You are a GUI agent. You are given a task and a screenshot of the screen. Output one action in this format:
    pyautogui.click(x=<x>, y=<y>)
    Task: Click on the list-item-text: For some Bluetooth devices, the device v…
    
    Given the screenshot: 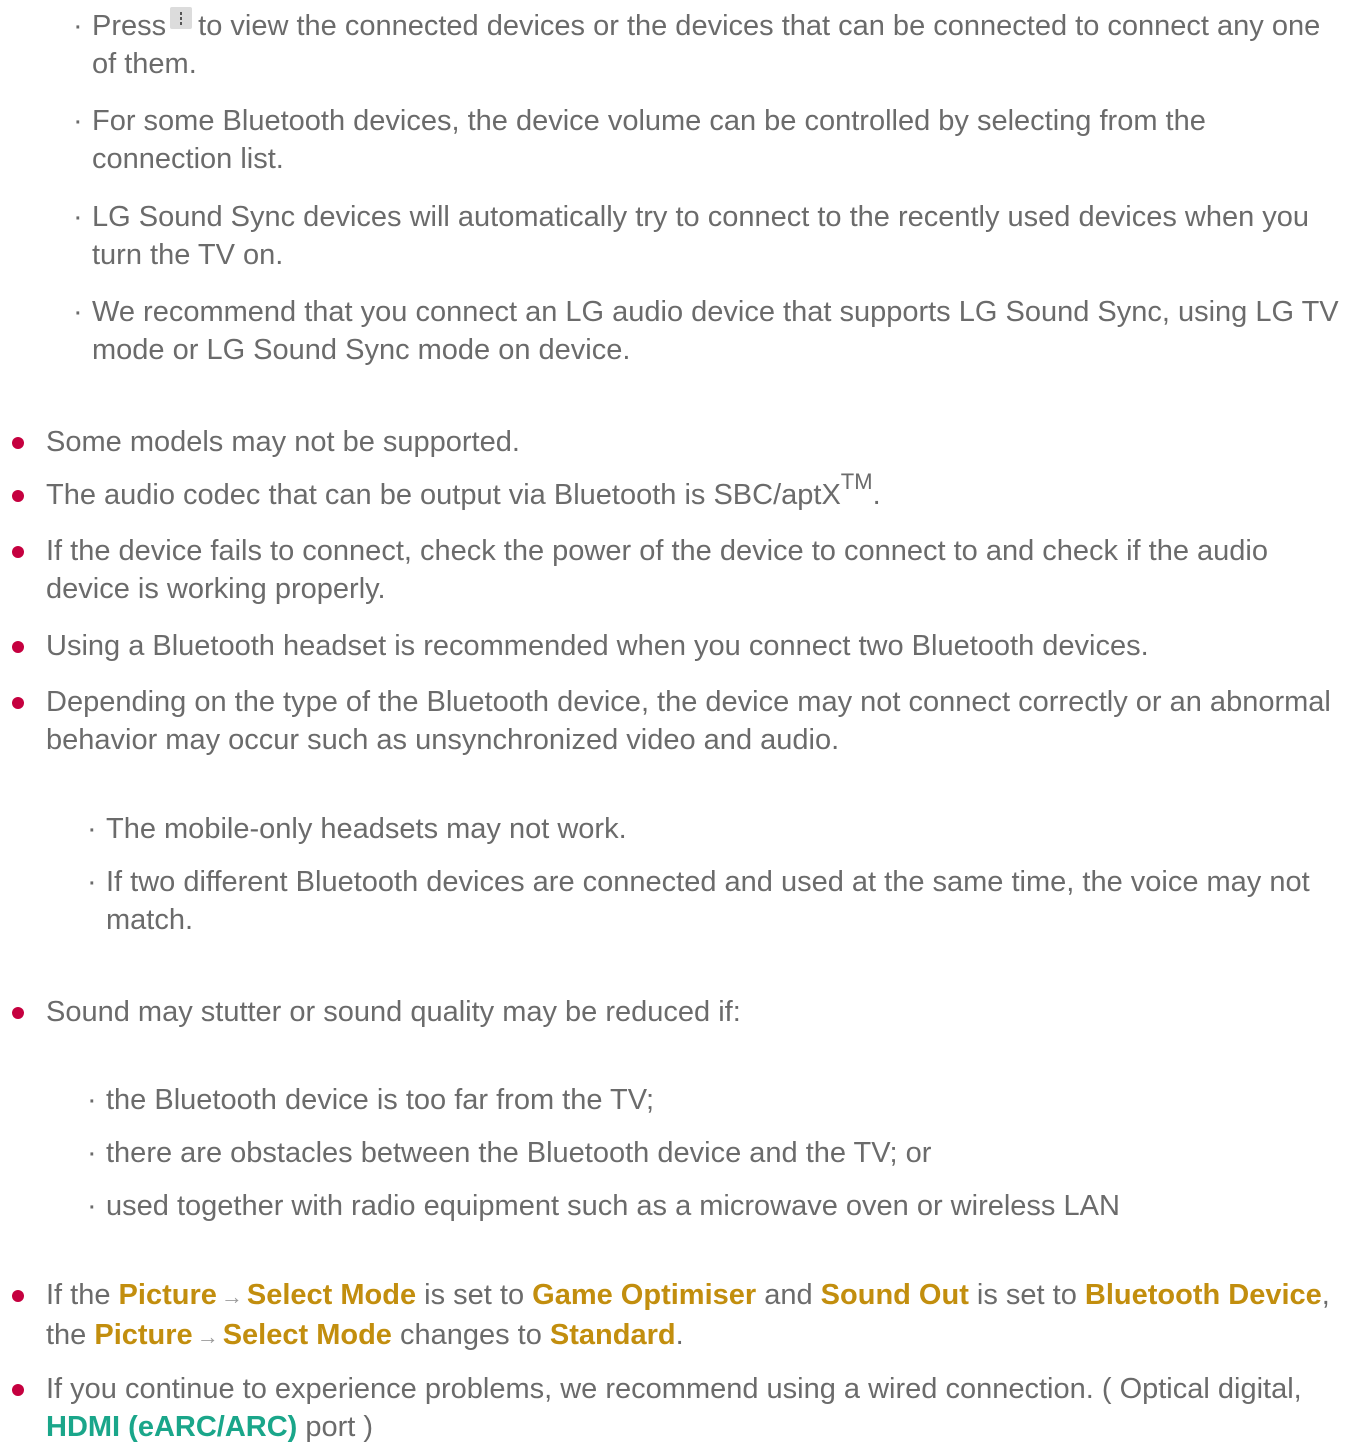 What is the action you would take?
    pyautogui.click(x=649, y=140)
    